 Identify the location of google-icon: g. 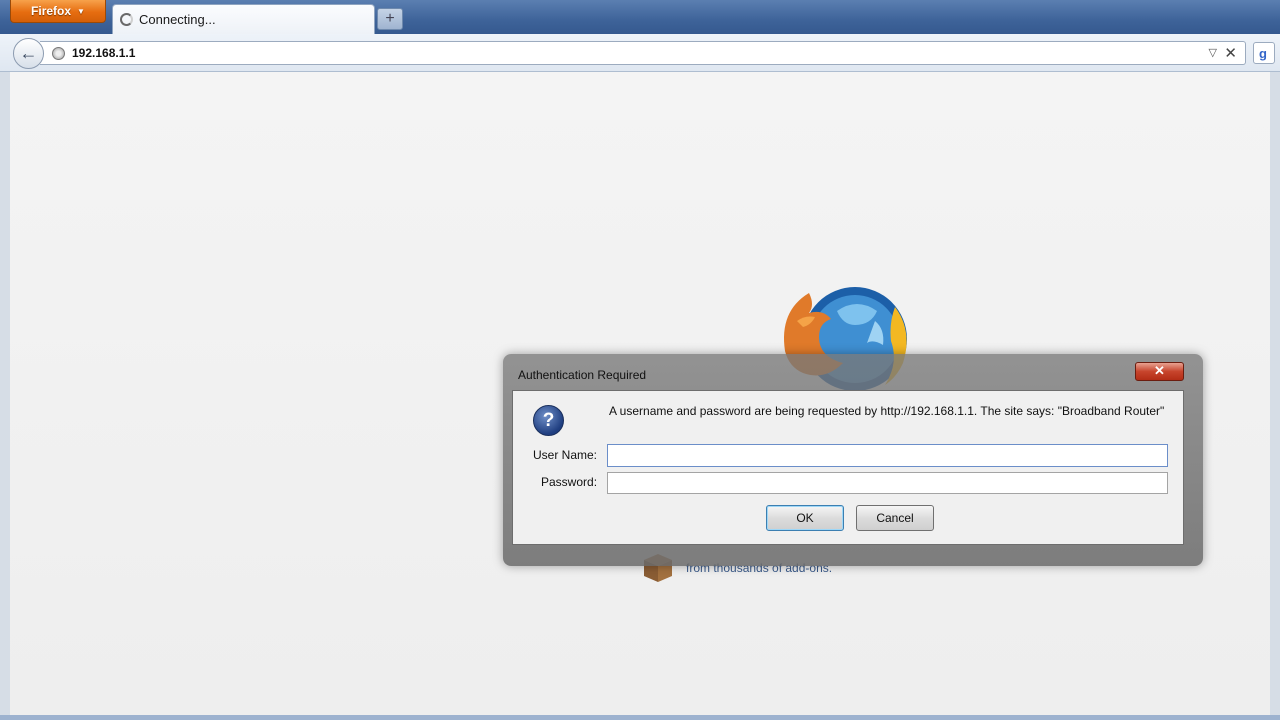
(1263, 53).